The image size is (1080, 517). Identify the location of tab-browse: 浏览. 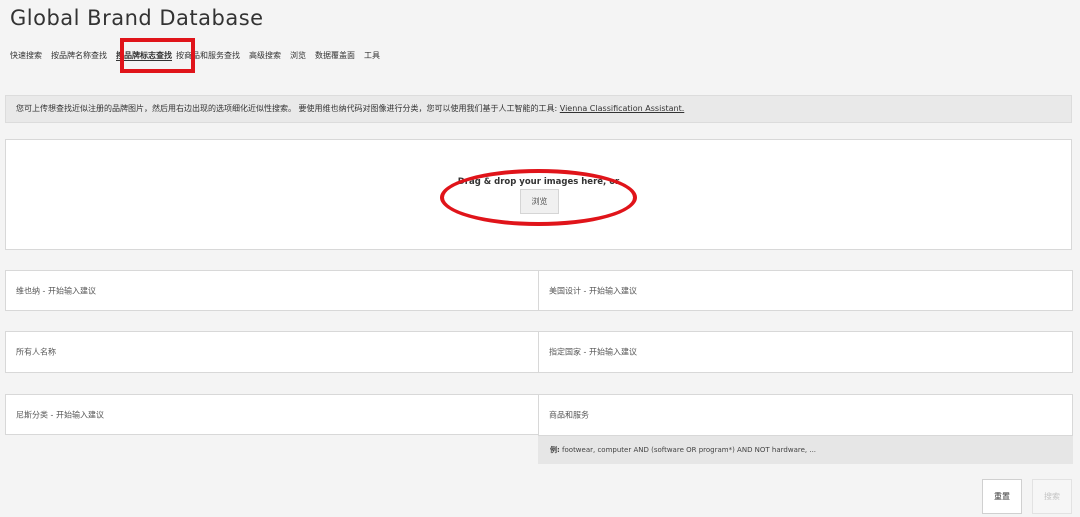
(298, 56).